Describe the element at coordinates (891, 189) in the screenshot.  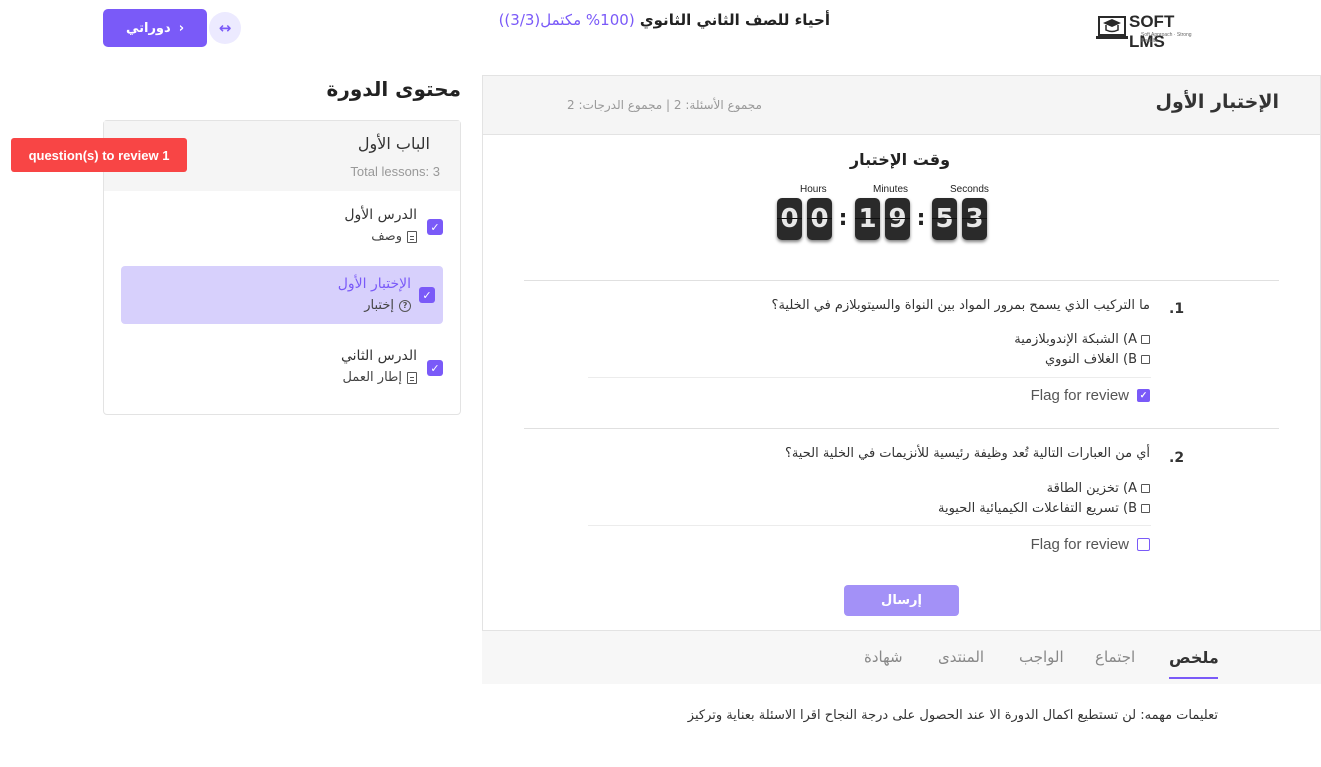
I see `timer-unit-minutes: Minutes` at that location.